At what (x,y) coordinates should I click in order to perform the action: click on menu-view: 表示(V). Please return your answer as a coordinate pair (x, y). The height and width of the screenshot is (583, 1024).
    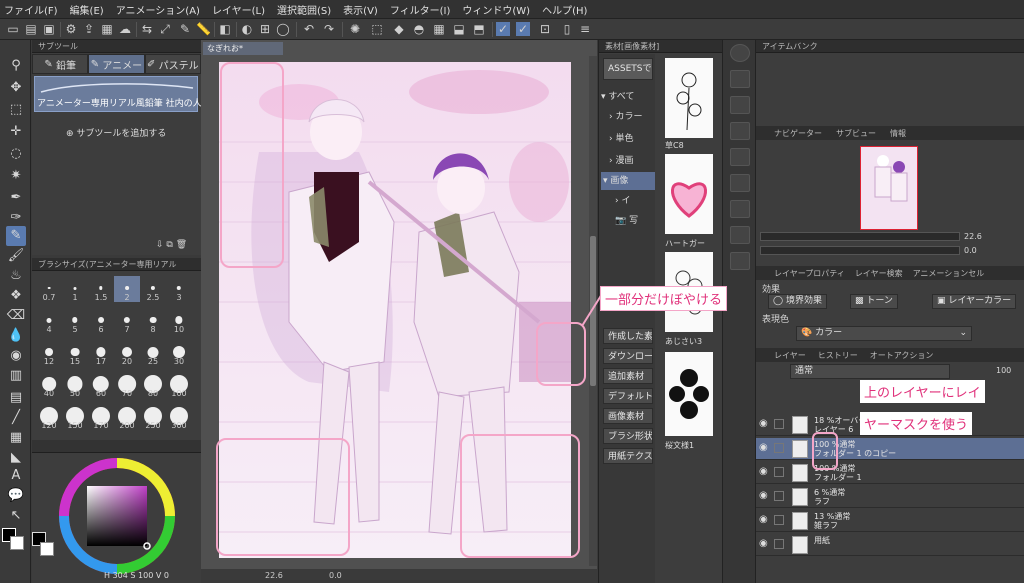
    Looking at the image, I should click on (360, 9).